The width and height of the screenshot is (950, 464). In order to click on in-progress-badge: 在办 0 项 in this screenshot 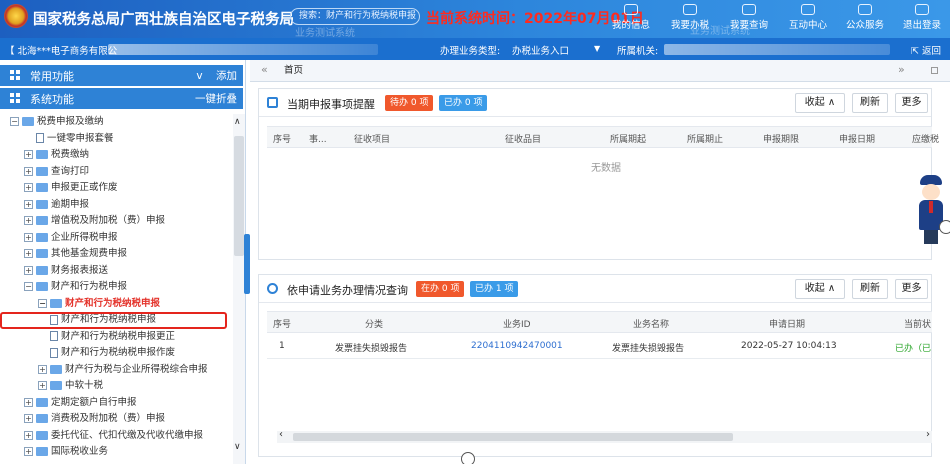, I will do `click(440, 289)`.